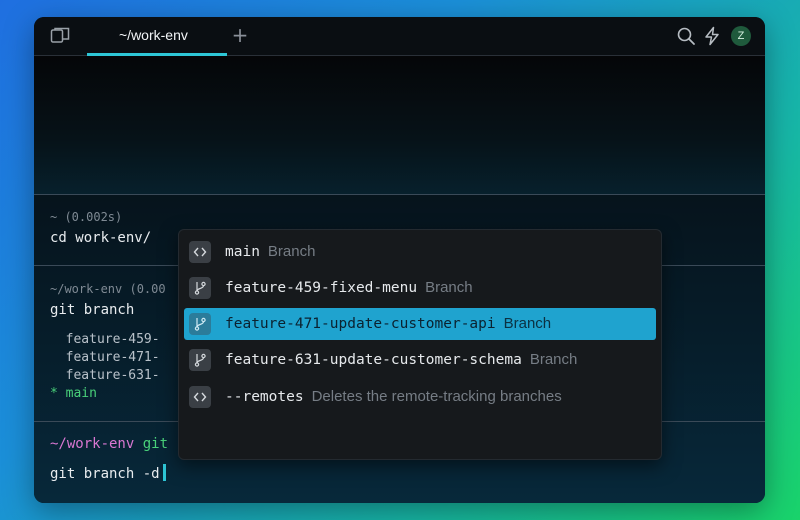  What do you see at coordinates (399, 36) in the screenshot?
I see `tab-bar: ~/work-env + Z` at bounding box center [399, 36].